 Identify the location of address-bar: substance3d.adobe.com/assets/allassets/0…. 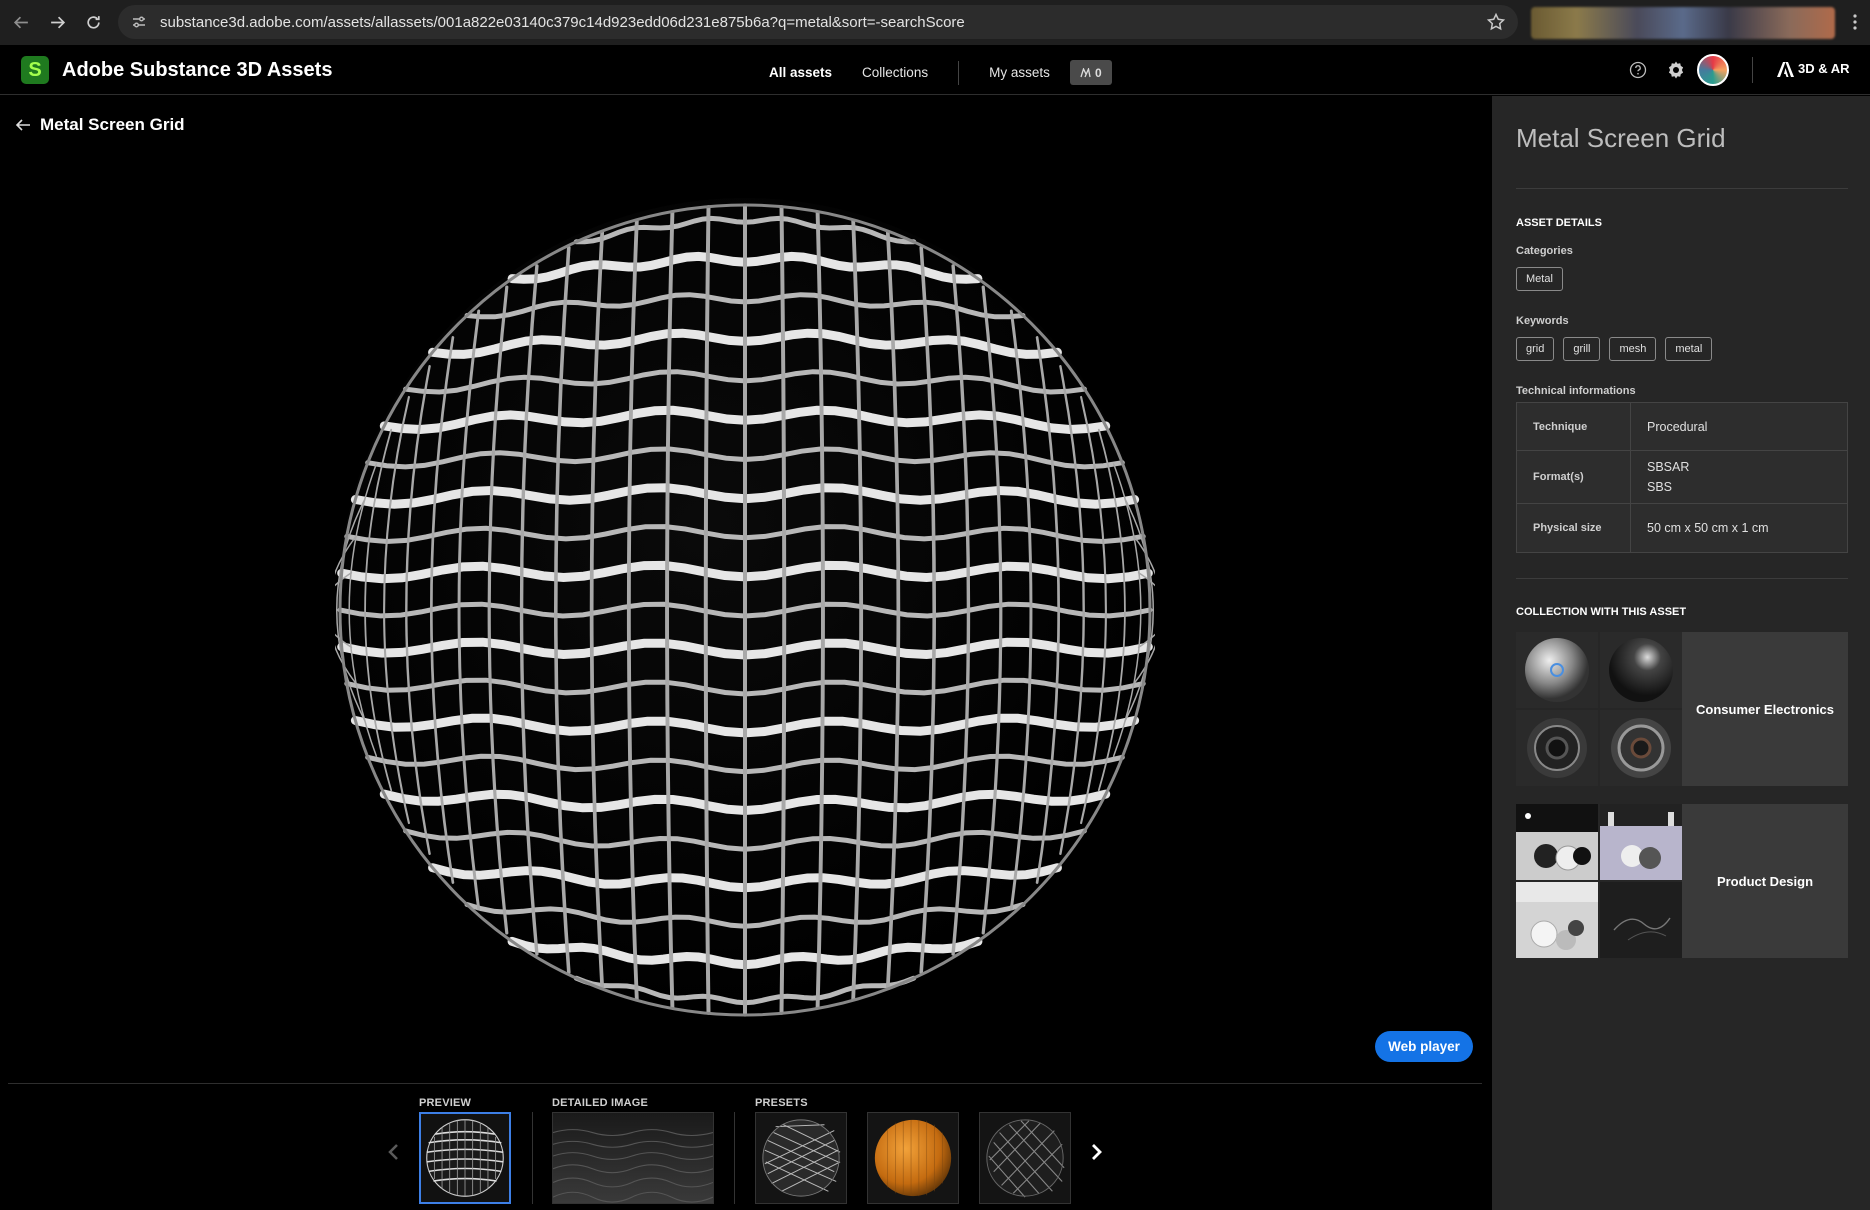
(818, 22).